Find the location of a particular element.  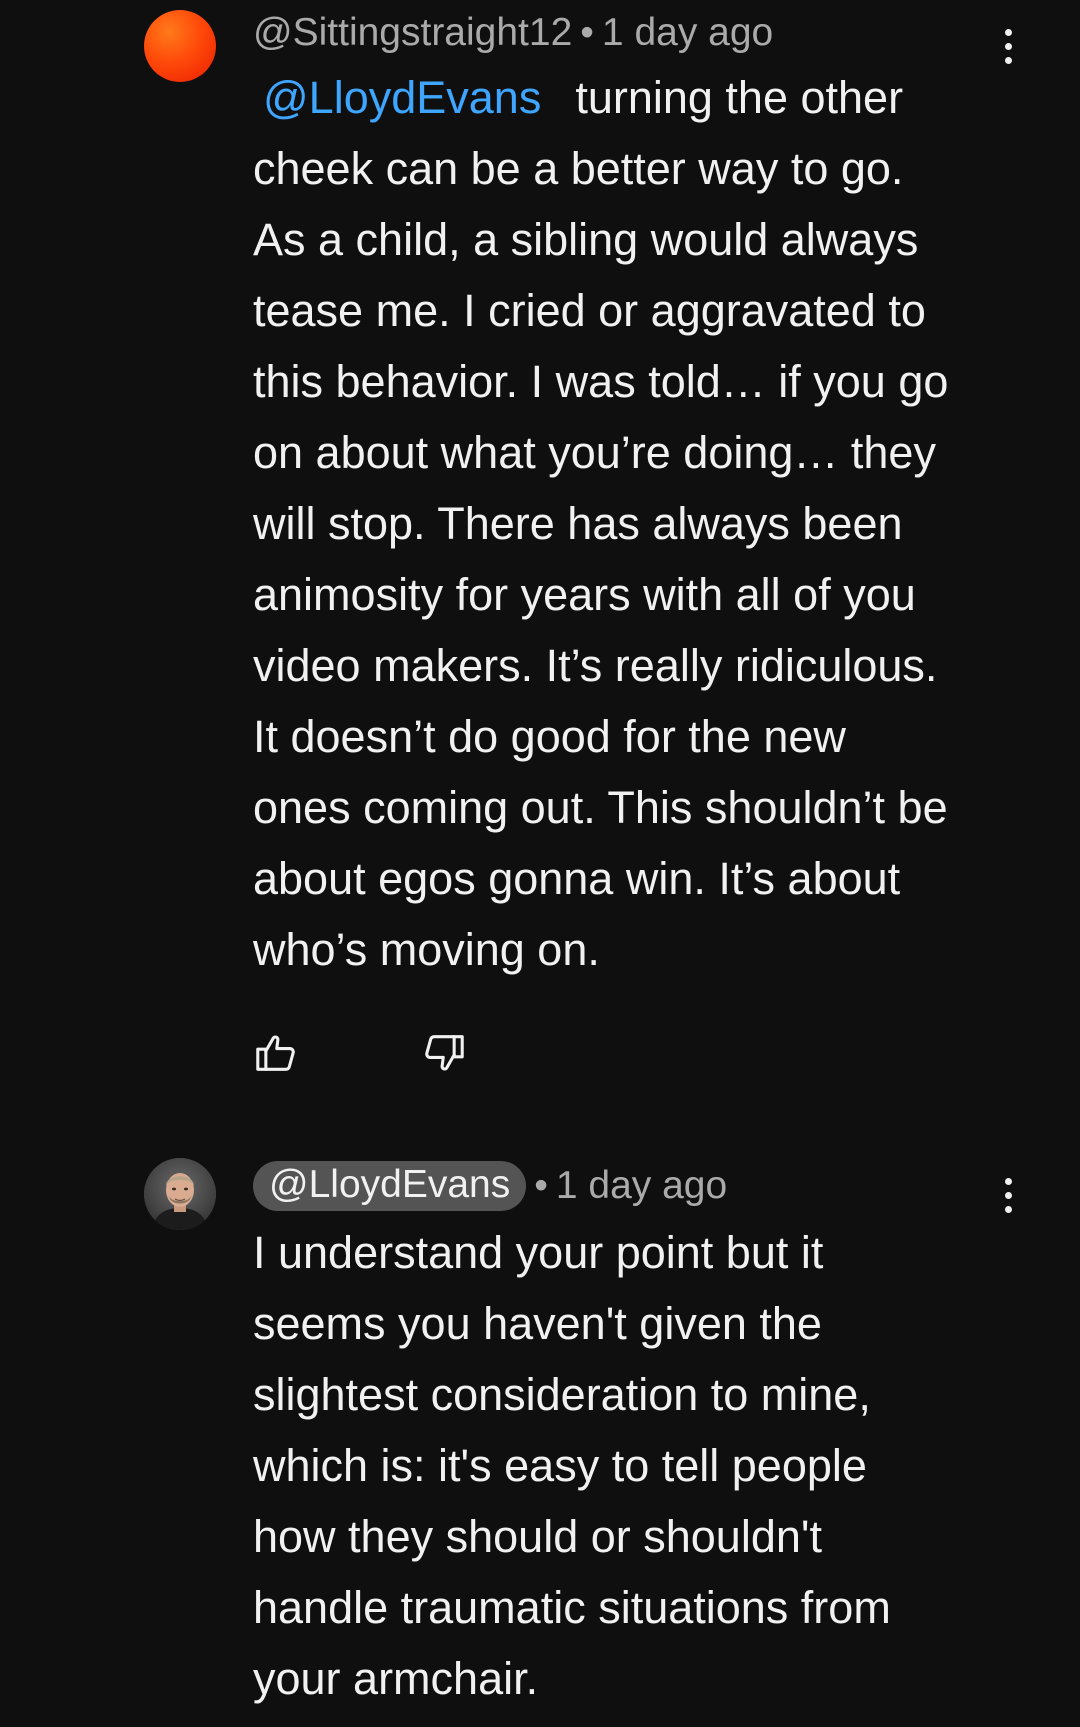

more-vert-icon is located at coordinates (1008, 1195).